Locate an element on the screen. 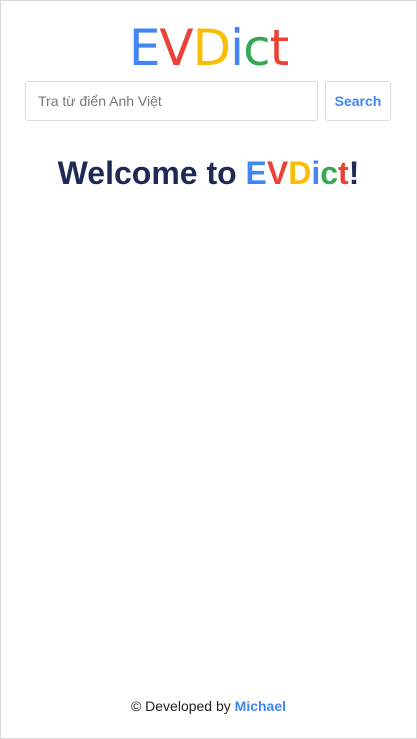 The image size is (417, 739). welcome-heading: Welcome to EVDict! is located at coordinates (208, 173).